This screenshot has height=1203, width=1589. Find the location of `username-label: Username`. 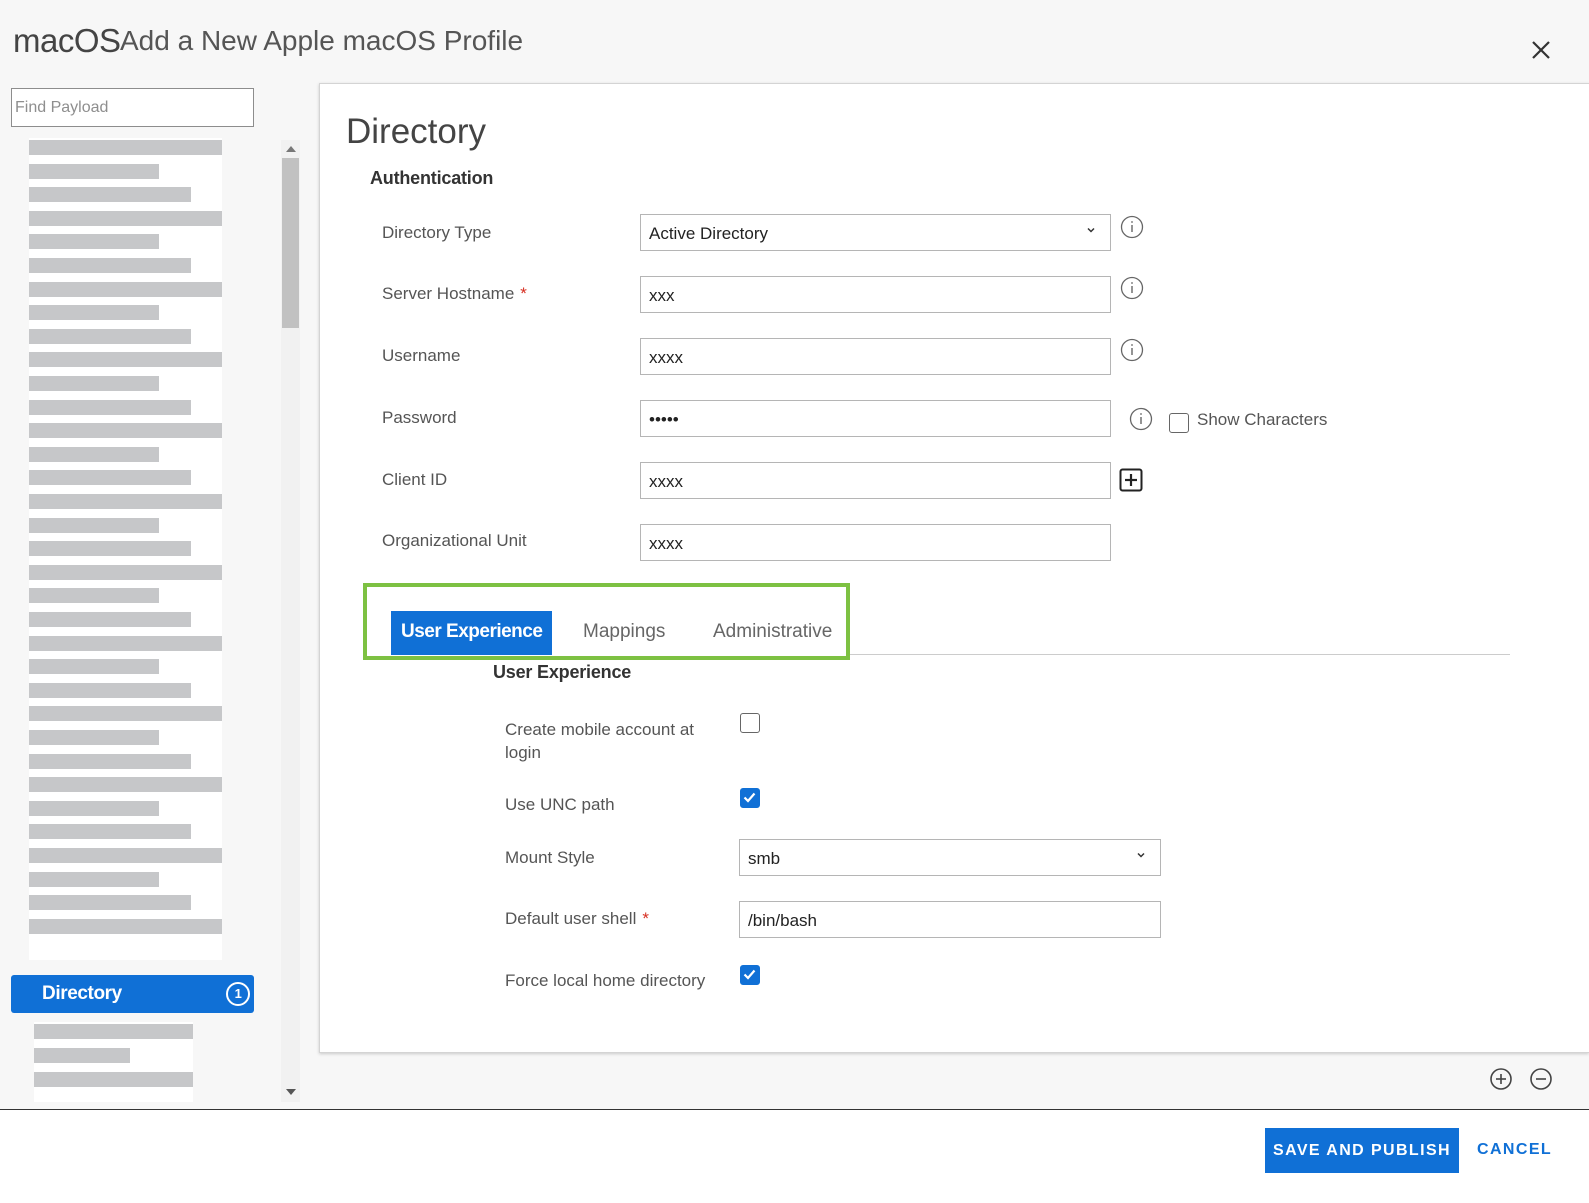

username-label: Username is located at coordinates (421, 355).